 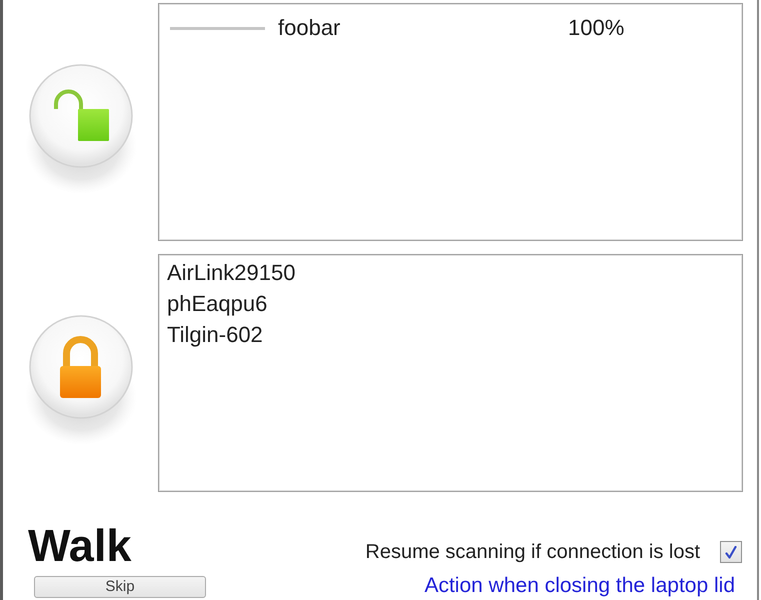 I want to click on checkbox-label: Resume scanning if connection is lost, so click(x=532, y=552).